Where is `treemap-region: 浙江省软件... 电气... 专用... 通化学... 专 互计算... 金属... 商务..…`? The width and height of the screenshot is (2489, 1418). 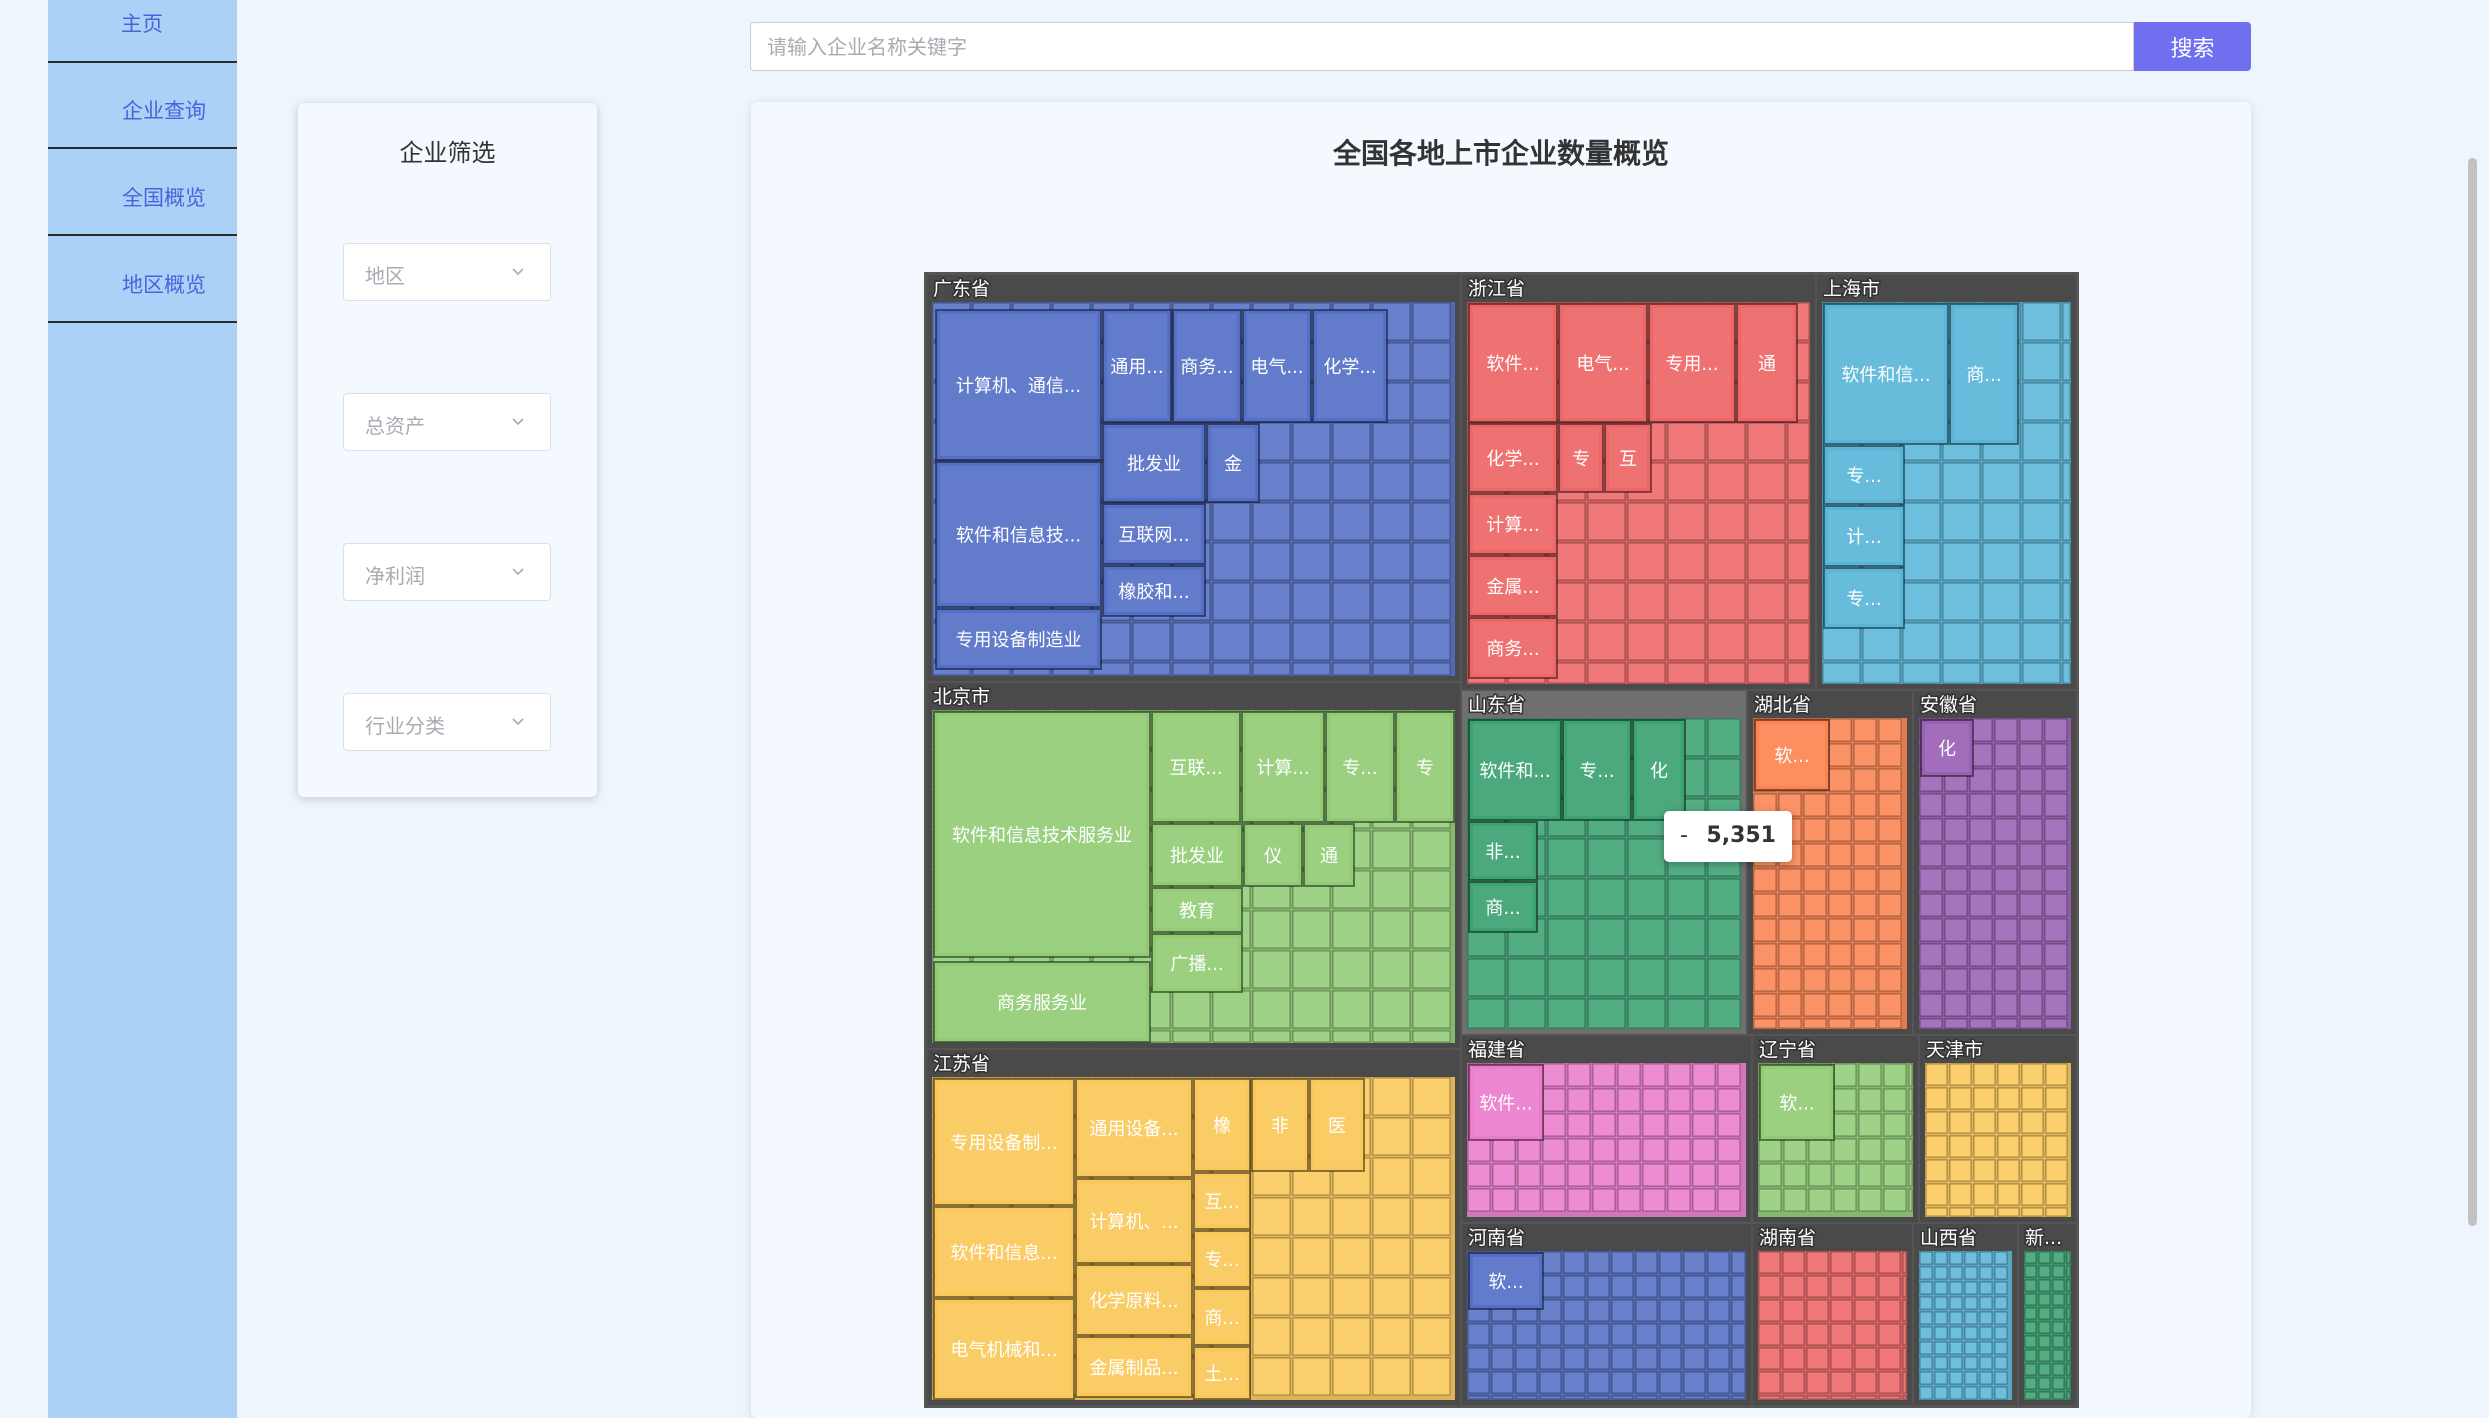
treemap-region: 浙江省软件... 电气... 专用... 通化学... 专 互计算... 金属... 商务..… is located at coordinates (1638, 482).